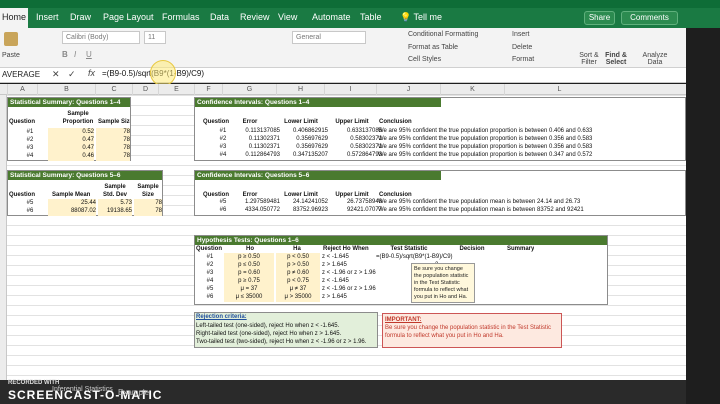  I want to click on ht-header-ho: Ho, so click(250, 249).